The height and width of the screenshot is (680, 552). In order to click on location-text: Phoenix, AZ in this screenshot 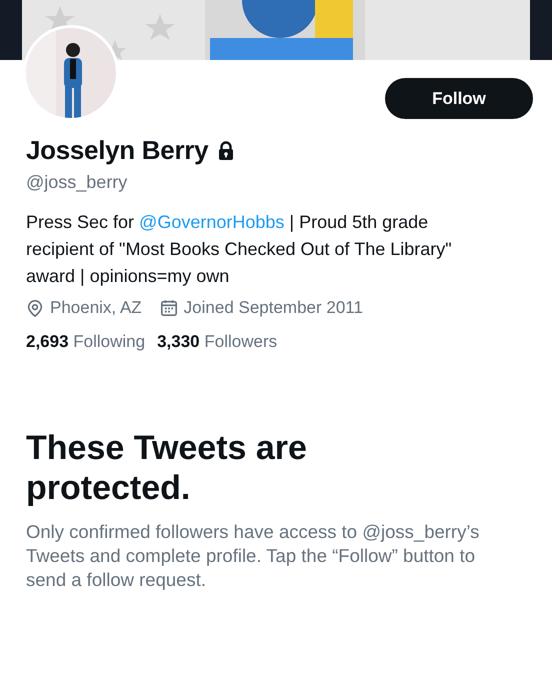, I will do `click(96, 308)`.